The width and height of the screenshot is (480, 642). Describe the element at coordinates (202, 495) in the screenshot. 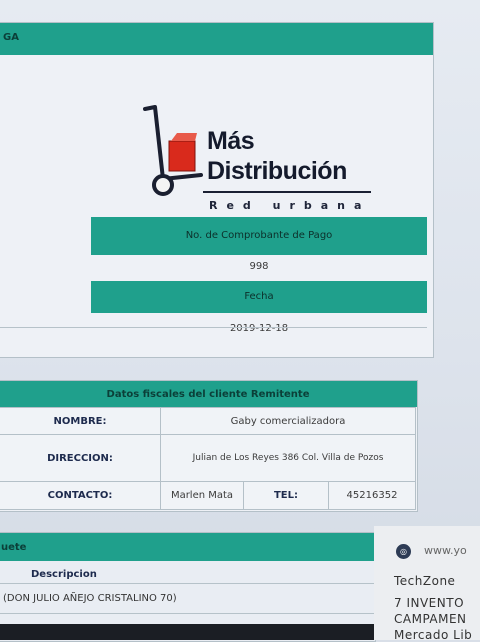

I see `contacto-value: Marlen Mata` at that location.